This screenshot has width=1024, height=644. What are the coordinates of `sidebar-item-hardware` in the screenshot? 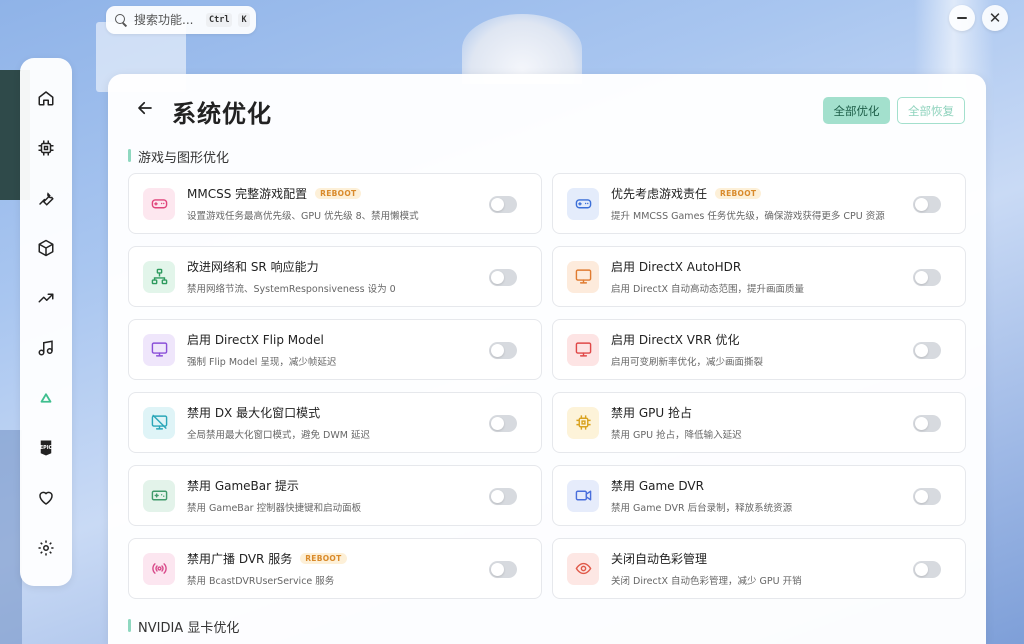 It's located at (46, 148).